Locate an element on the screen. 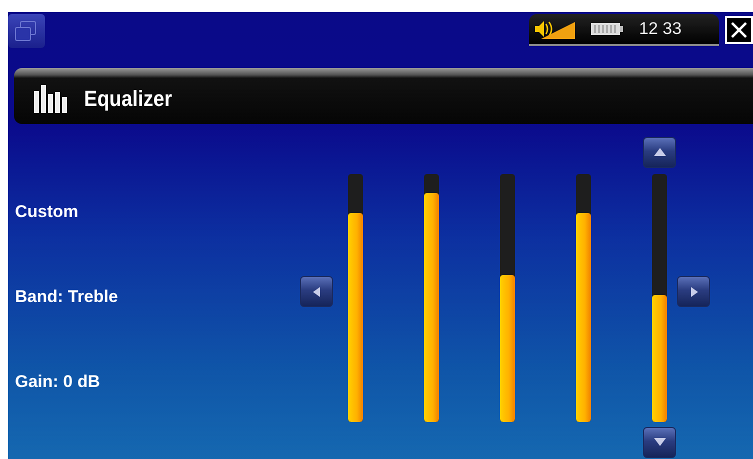  close-icon is located at coordinates (739, 30).